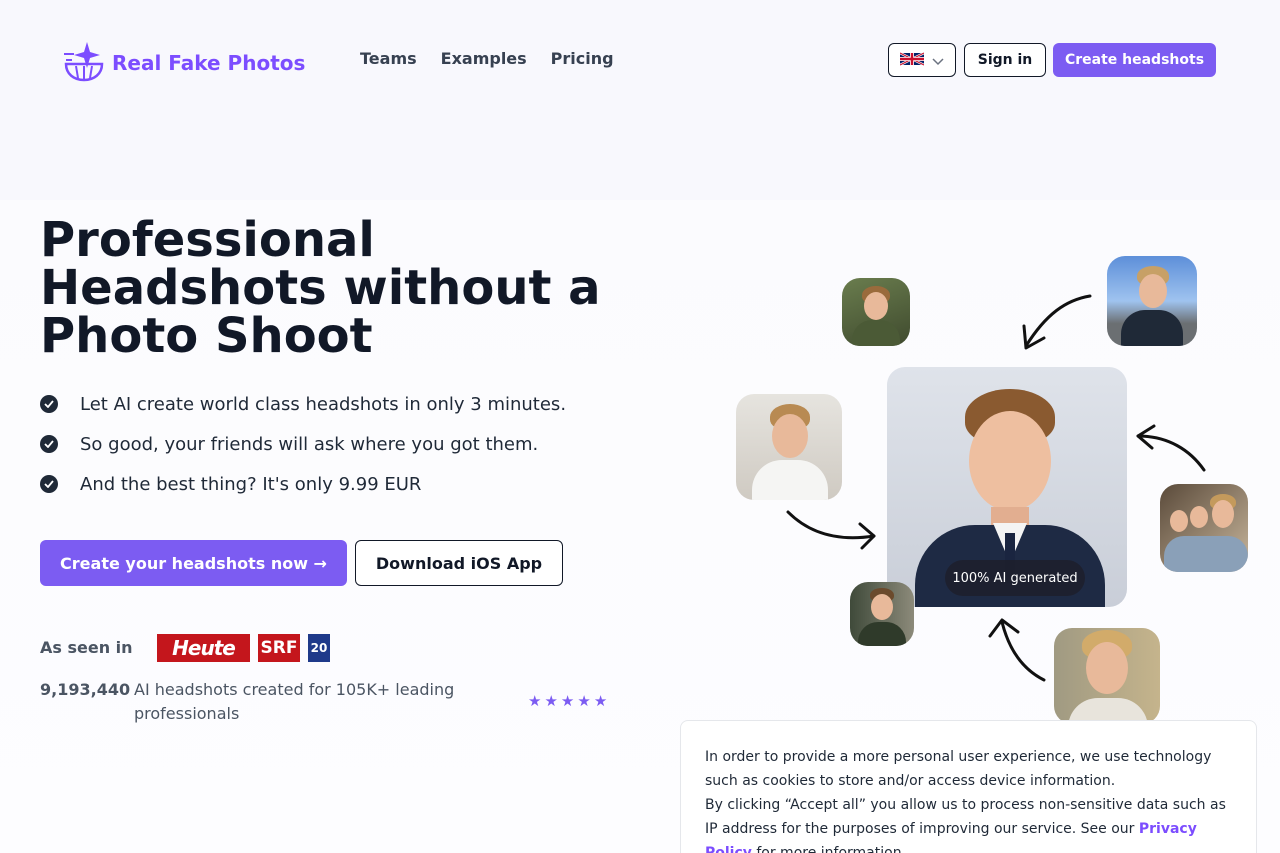 This screenshot has height=853, width=1280. I want to click on download-ios-app-button: Download iOS App, so click(459, 563).